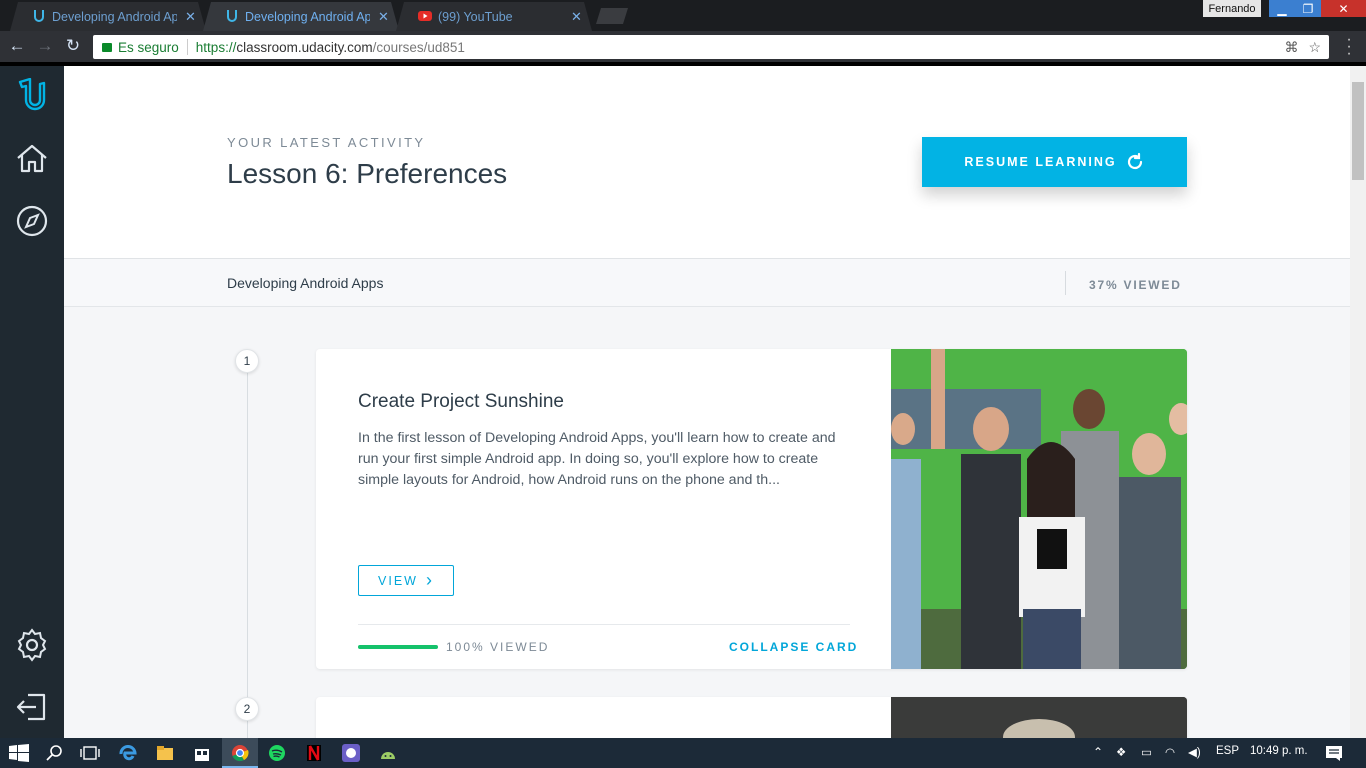 Image resolution: width=1366 pixels, height=768 pixels. I want to click on view-lesson-button: VIEW ›, so click(406, 580).